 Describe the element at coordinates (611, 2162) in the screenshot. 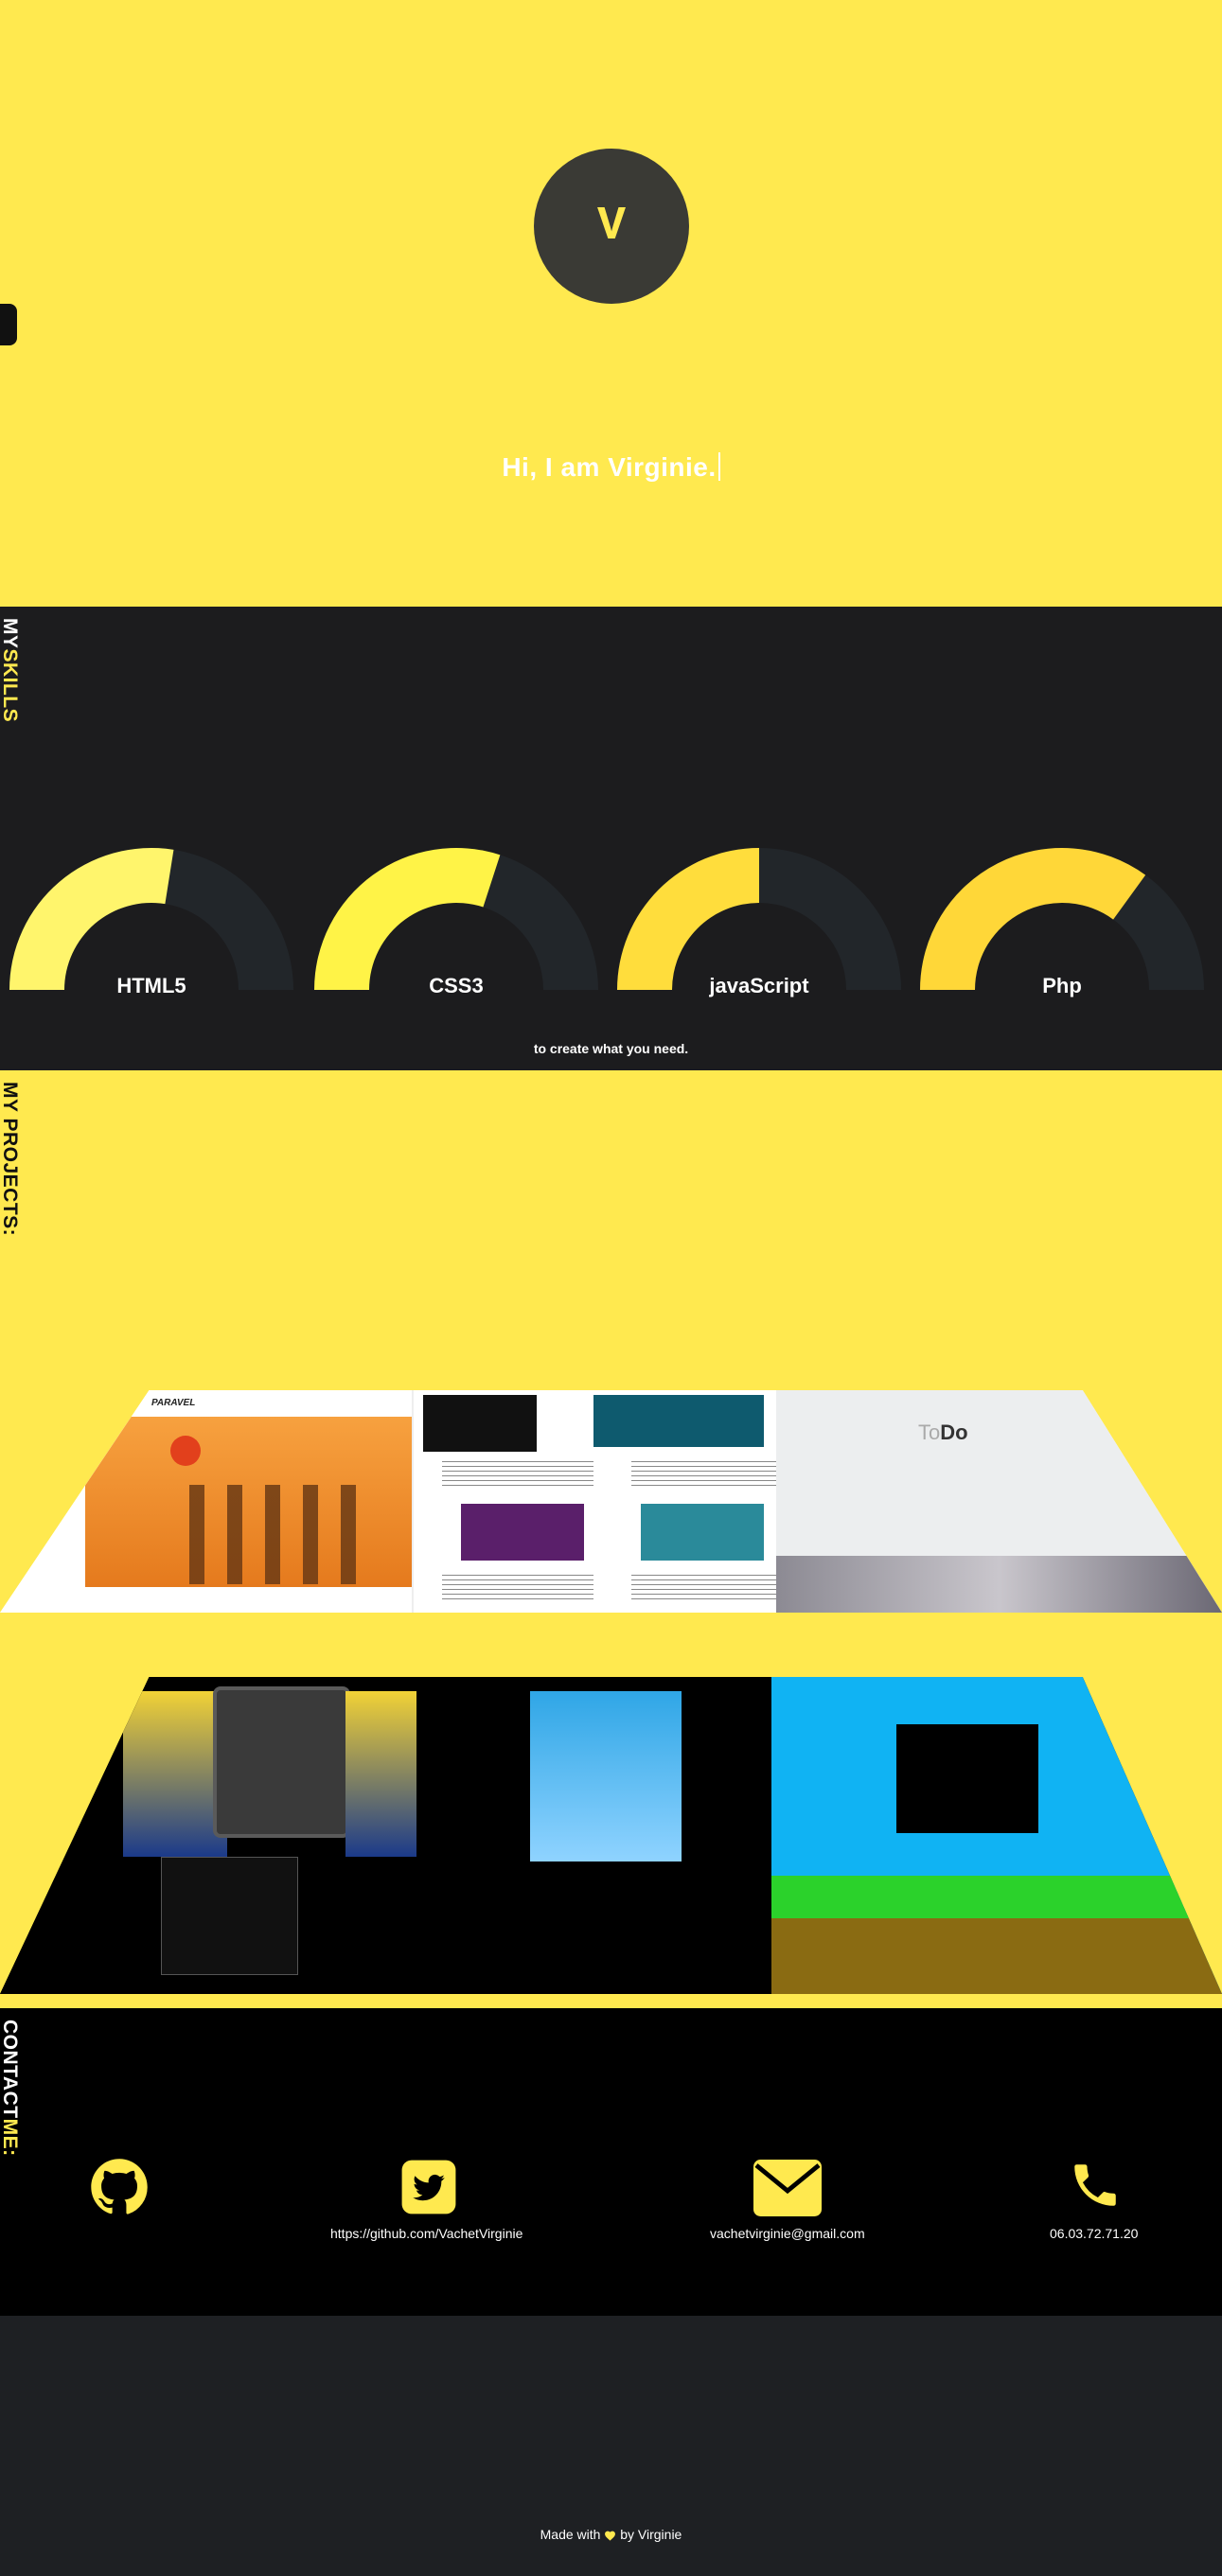

I see `contact-section: CONTACTME:` at that location.